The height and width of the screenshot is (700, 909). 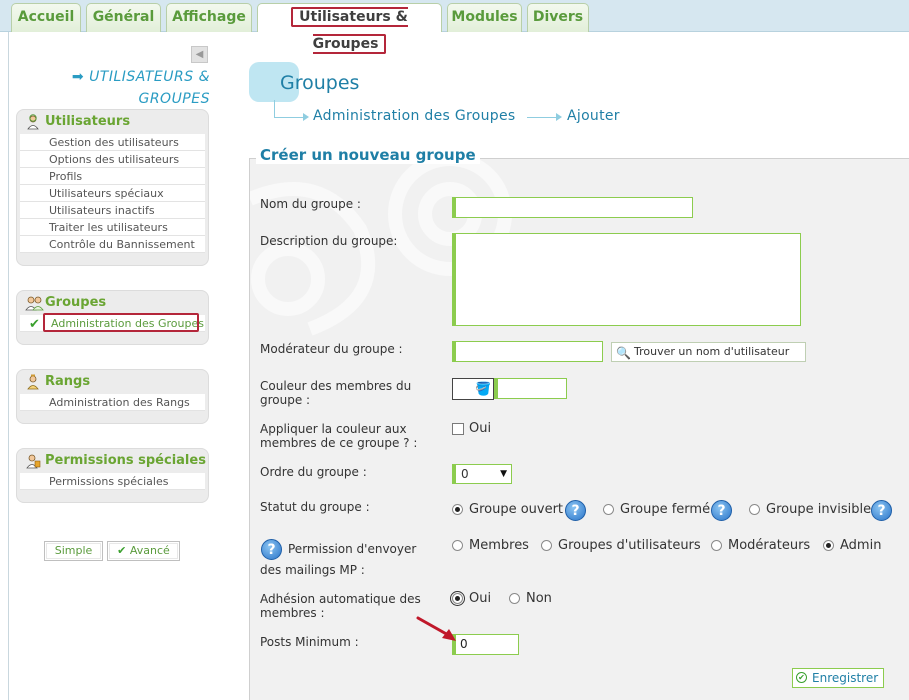 What do you see at coordinates (331, 349) in the screenshot?
I see `group-moderator-label: Modérateur du groupe :` at bounding box center [331, 349].